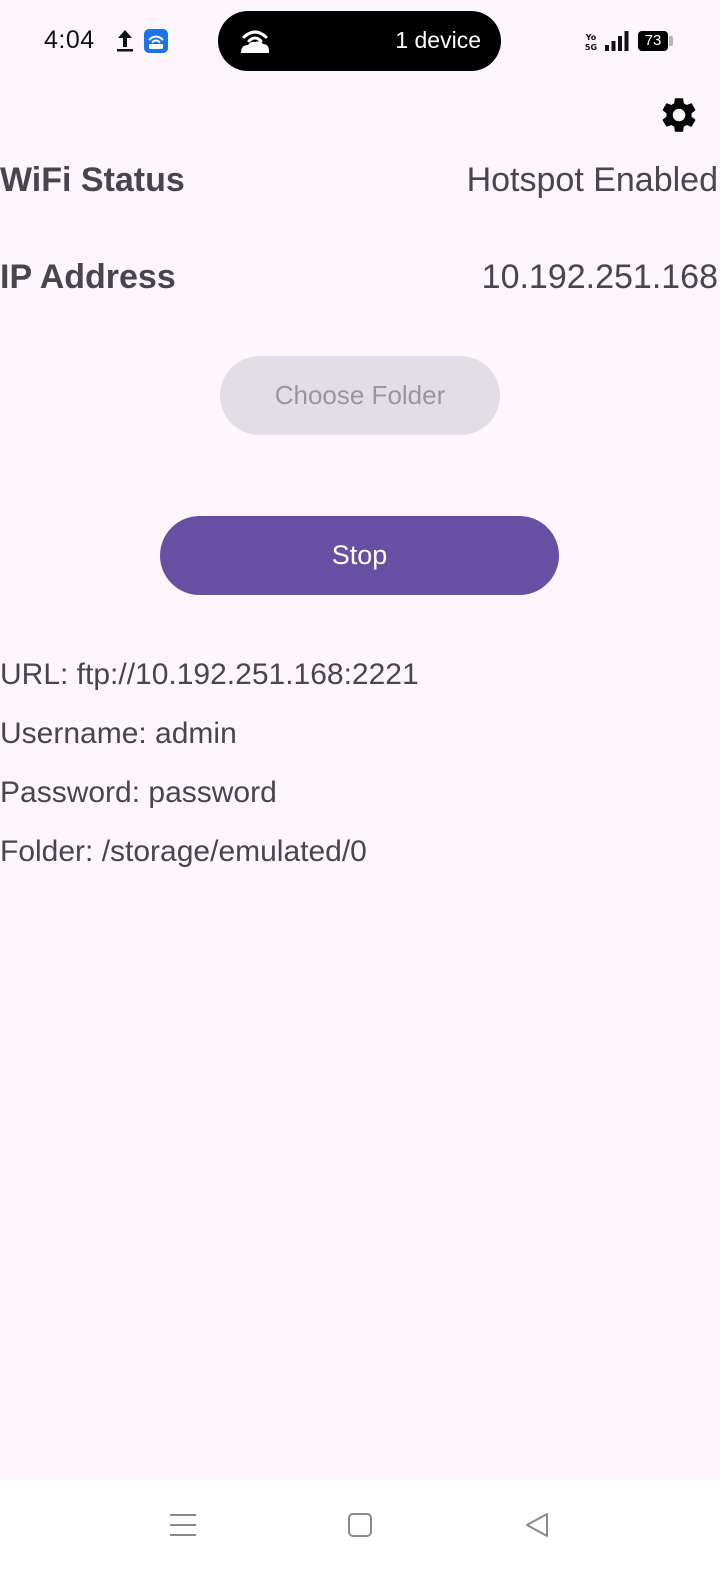 Image resolution: width=720 pixels, height=1570 pixels. I want to click on ftp-url-text: URL: ftp://10.192.251.168:2221, so click(209, 674).